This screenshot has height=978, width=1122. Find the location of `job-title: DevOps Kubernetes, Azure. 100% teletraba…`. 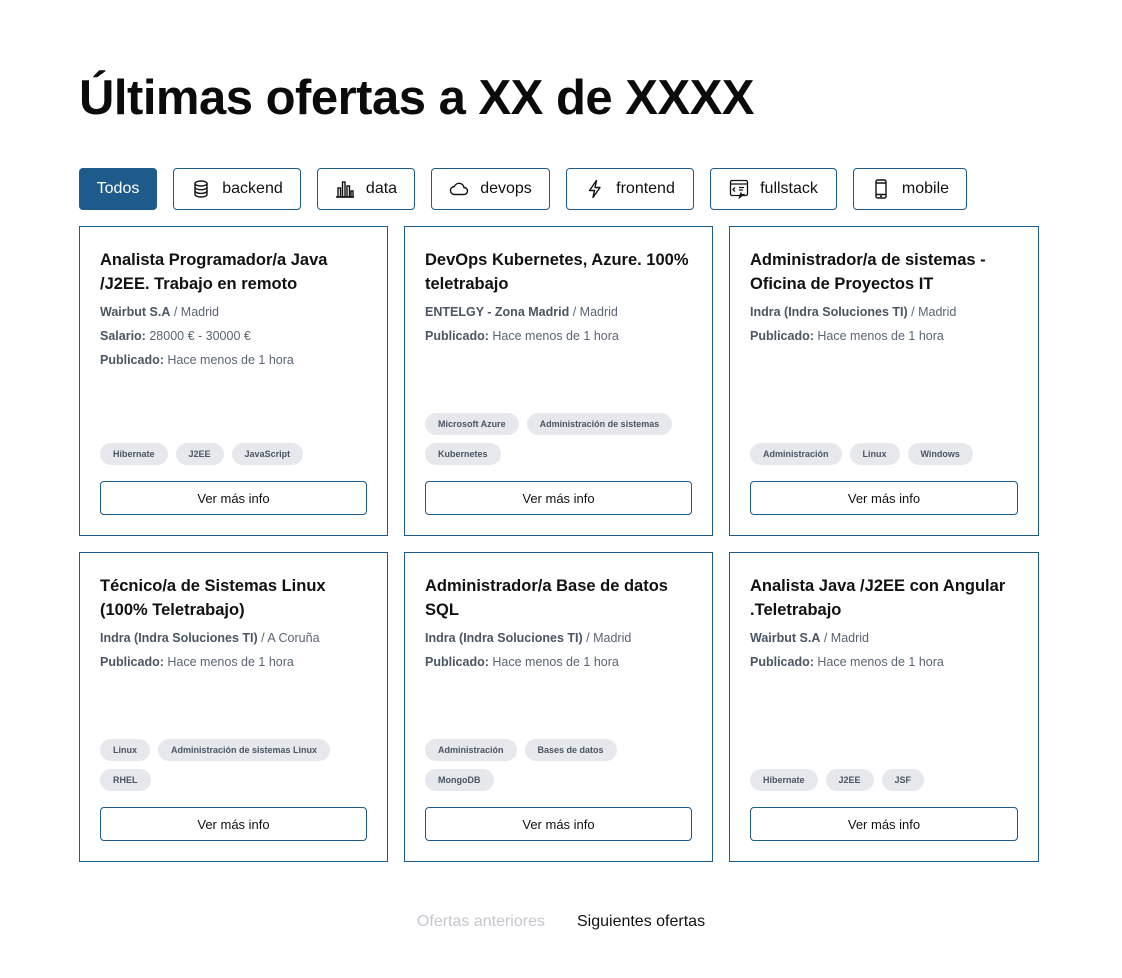

job-title: DevOps Kubernetes, Azure. 100% teletraba… is located at coordinates (557, 272).